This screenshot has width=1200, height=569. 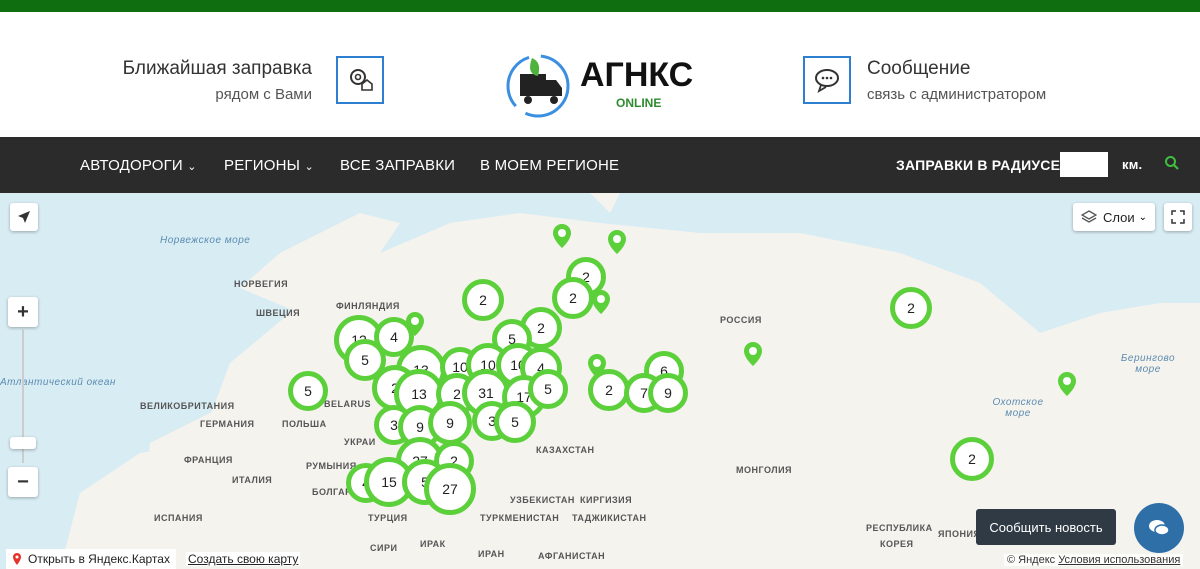 I want to click on radius-label: ЗАПРАВКИ В РАДИУСЕ, so click(x=978, y=165).